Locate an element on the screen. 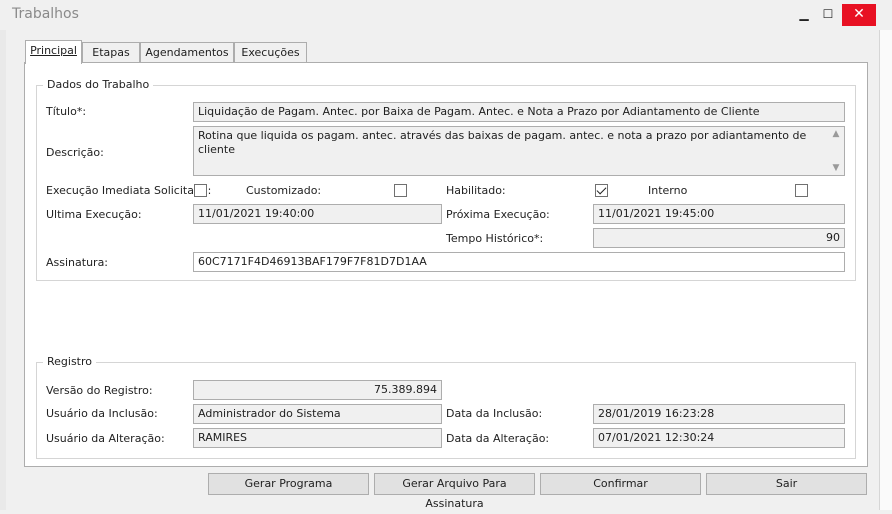  sair-button: Sair is located at coordinates (786, 484).